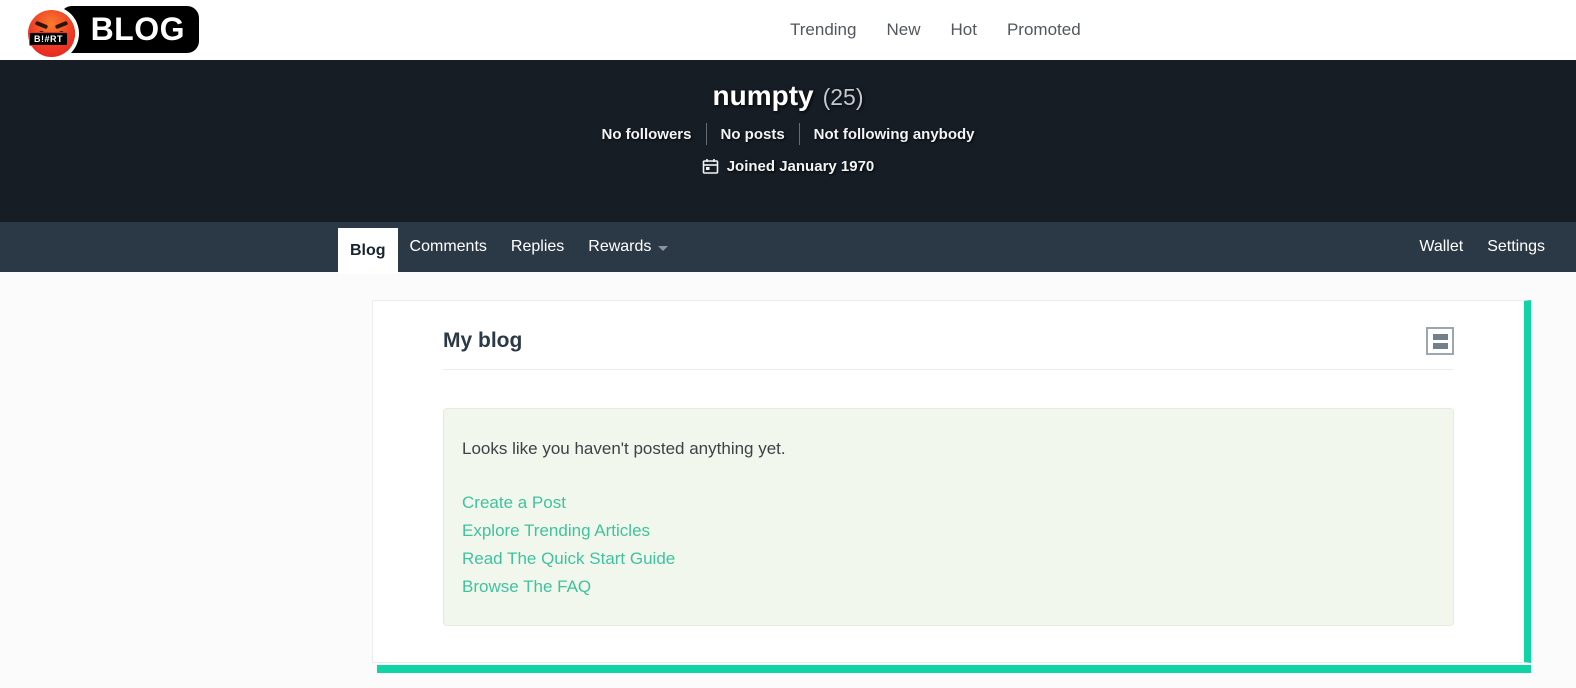  Describe the element at coordinates (954, 669) in the screenshot. I see `card-accent-bottom-bar` at that location.